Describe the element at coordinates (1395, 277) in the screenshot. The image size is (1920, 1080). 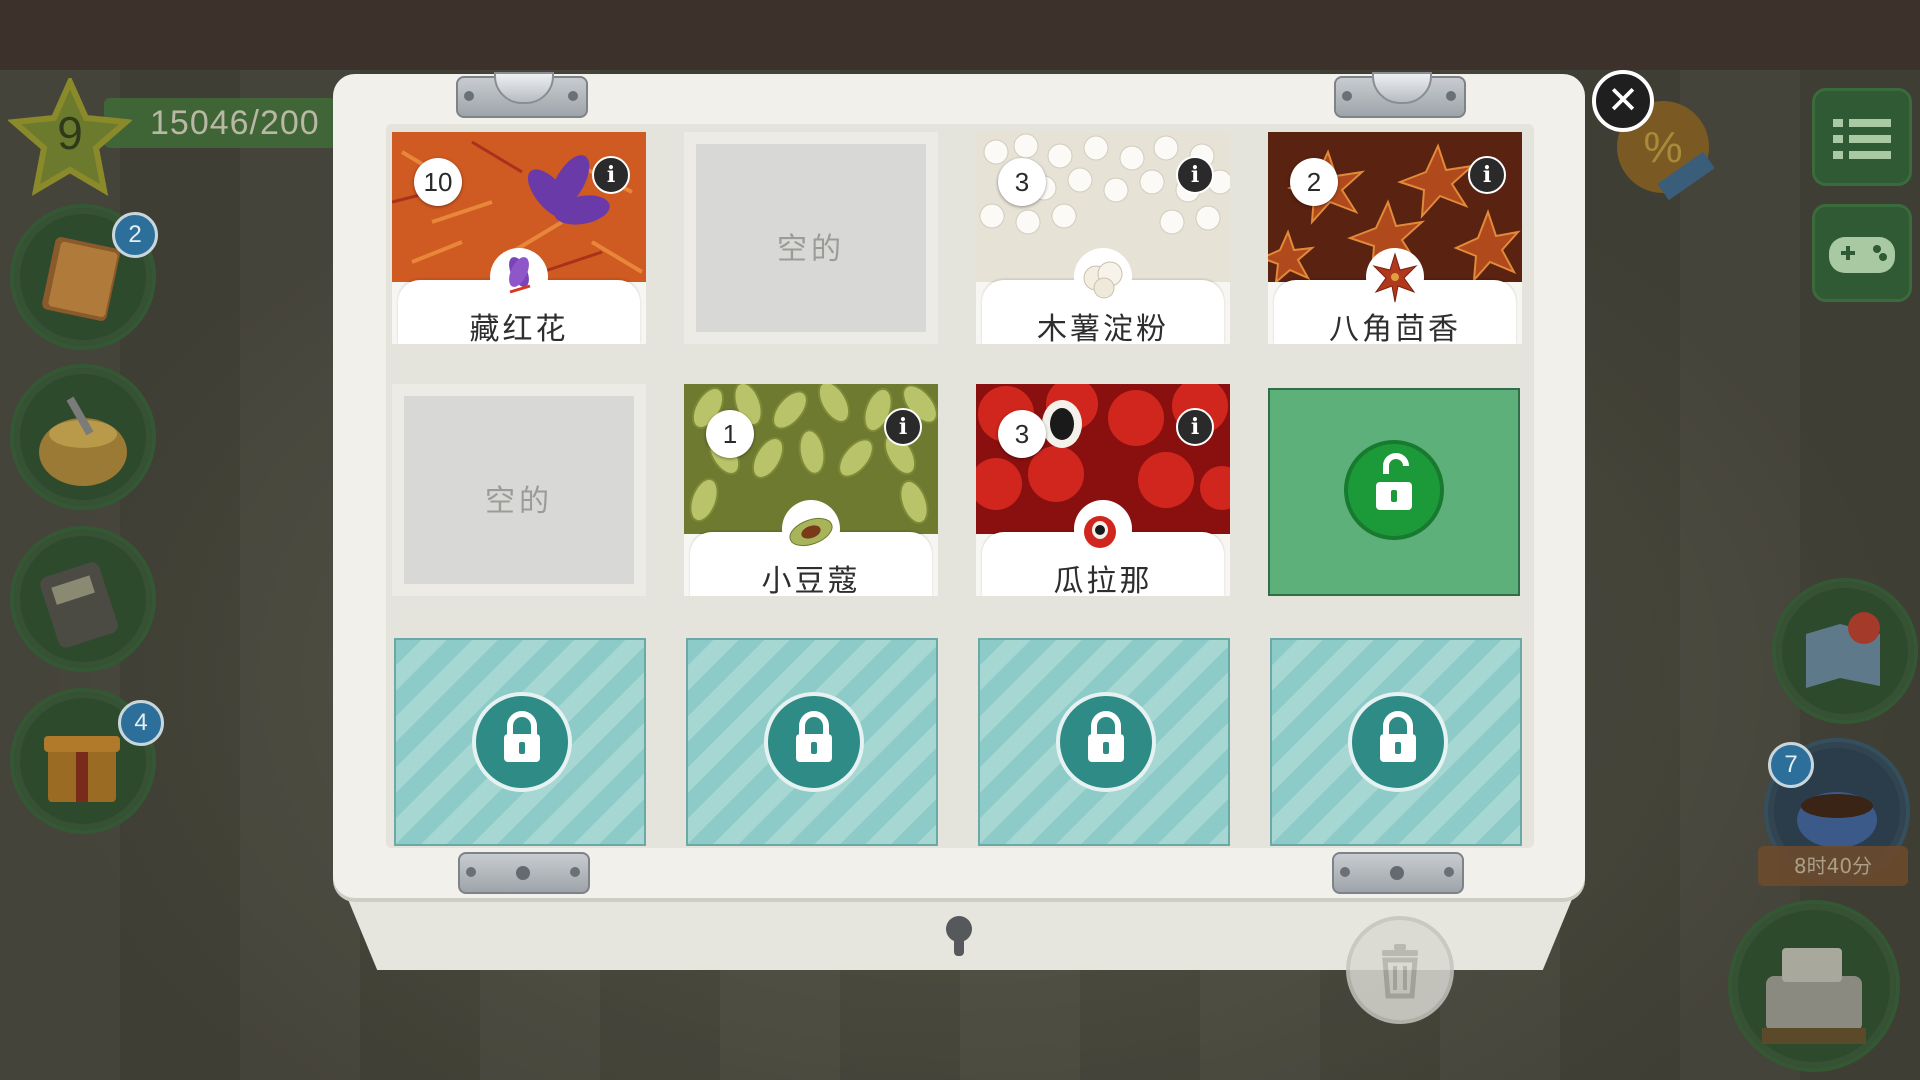
I see `star-anise-icon` at that location.